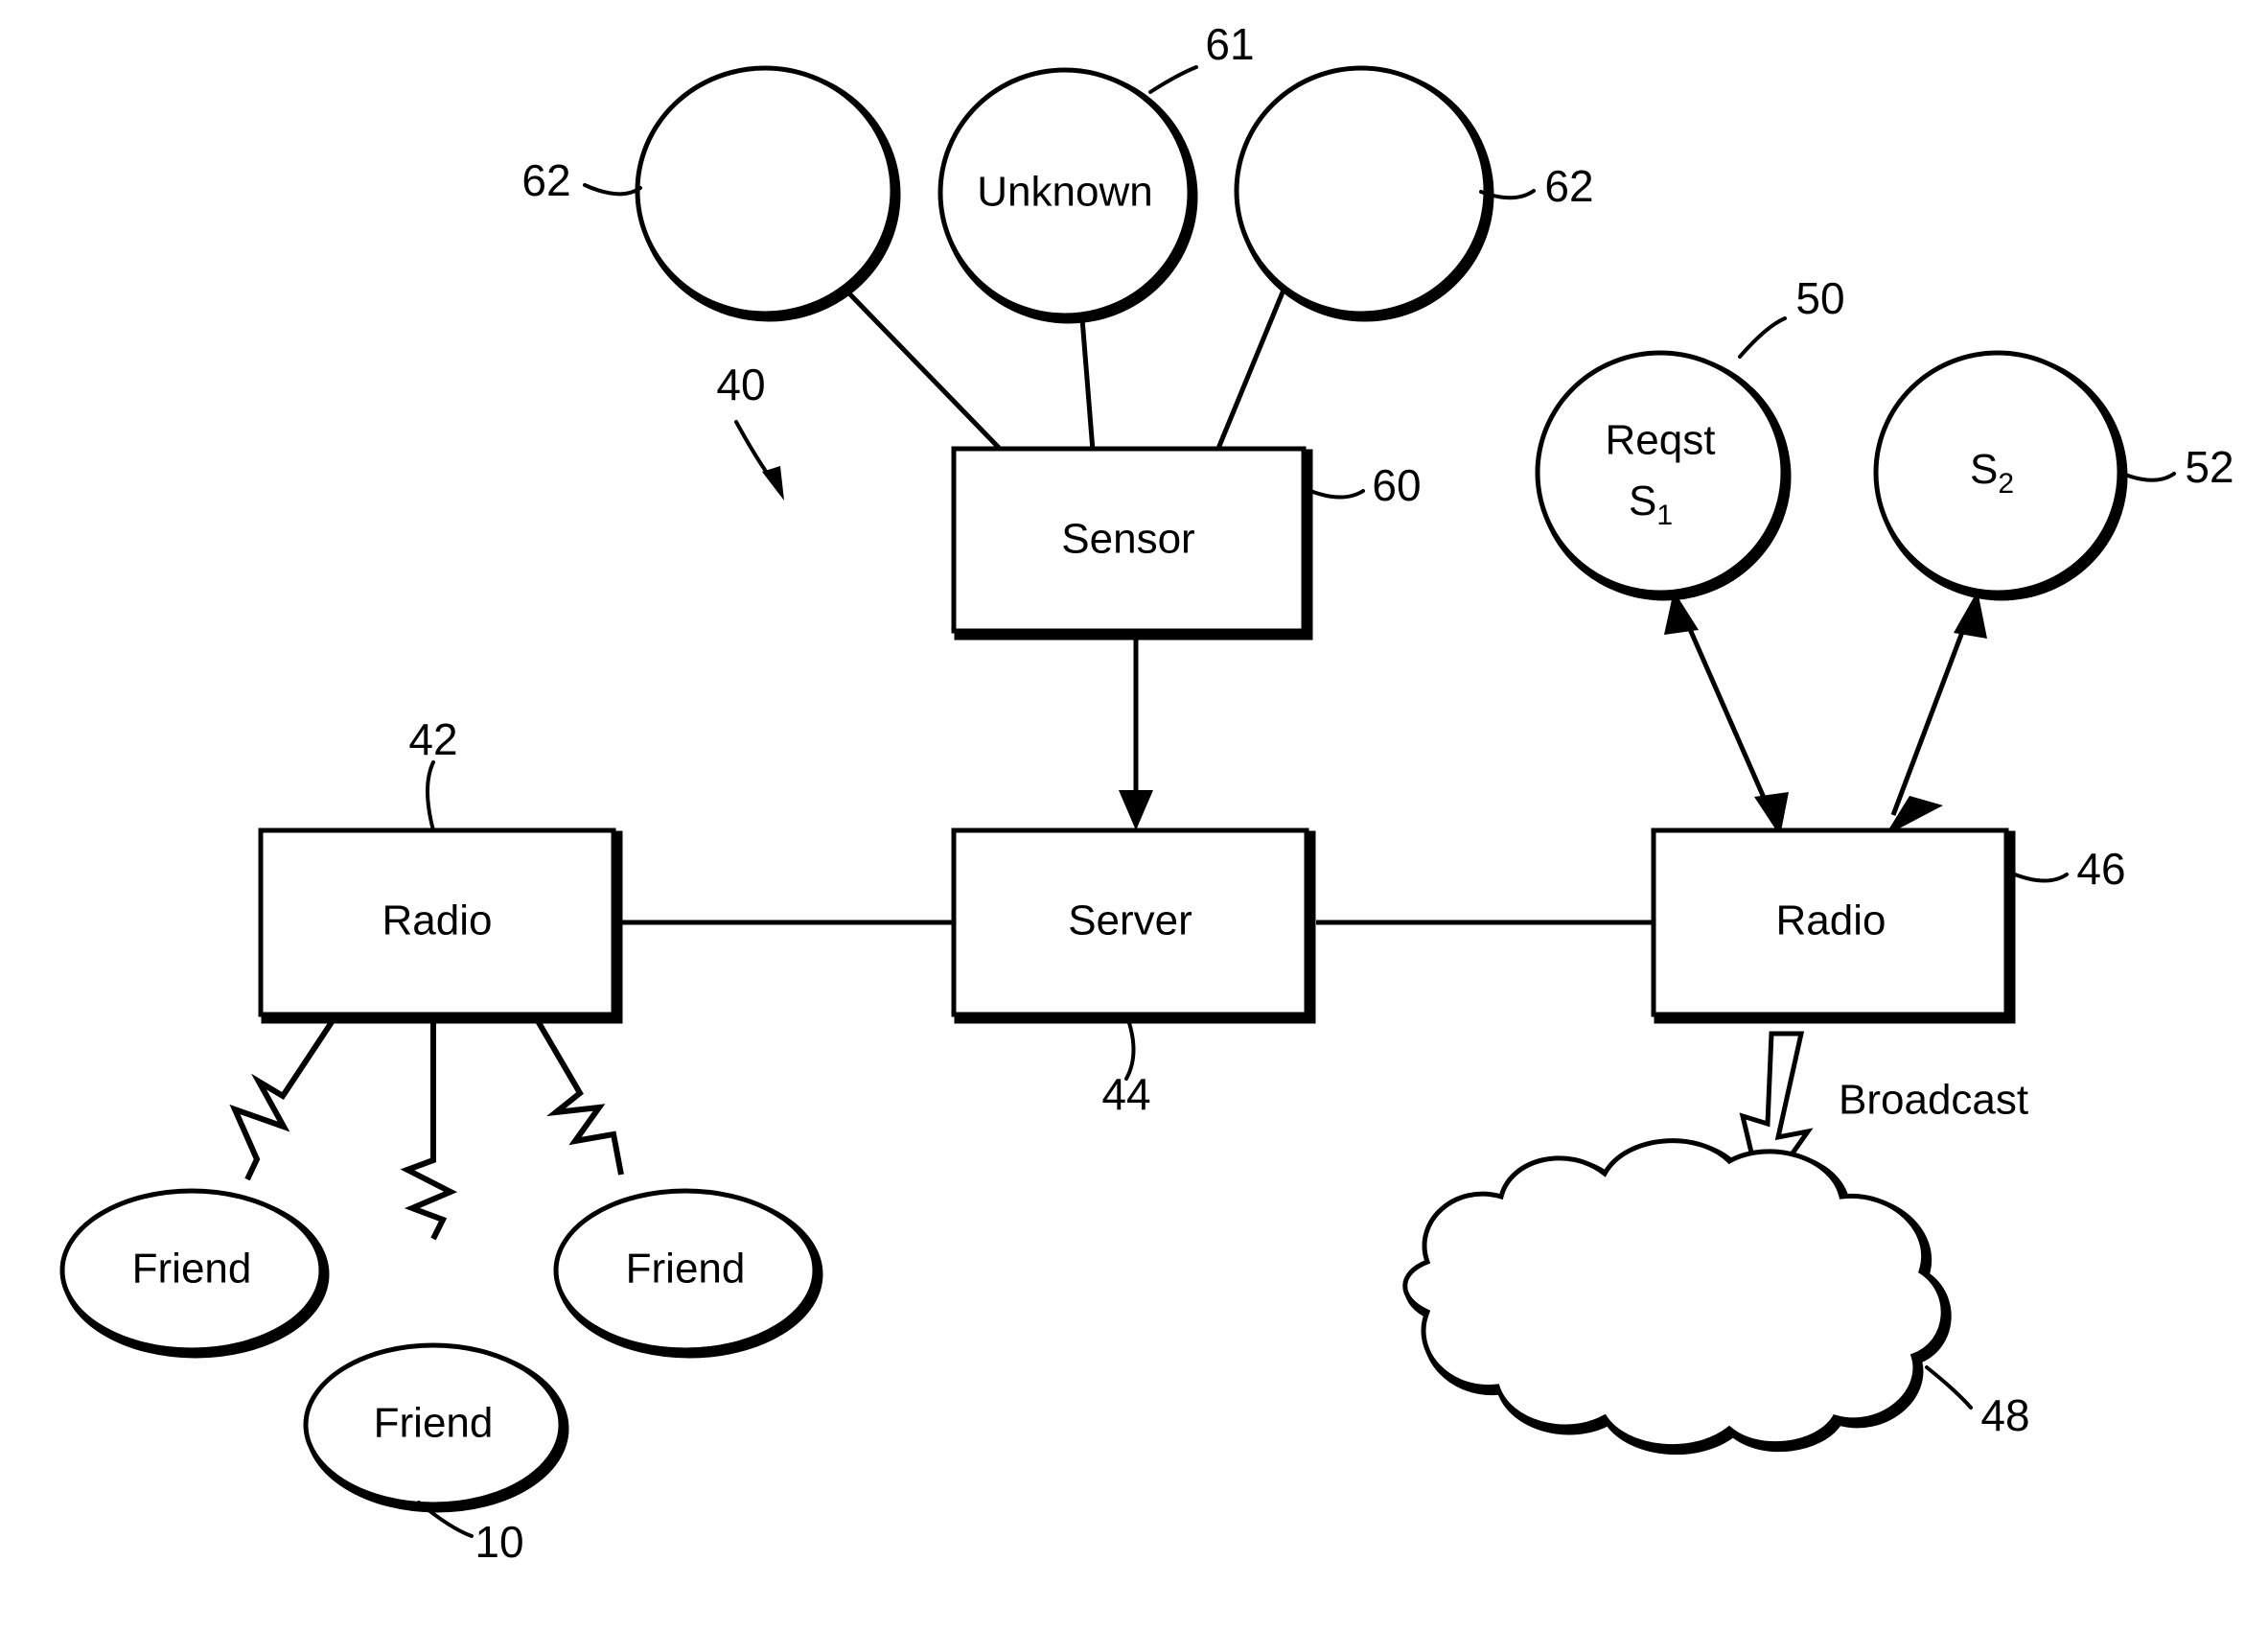  Describe the element at coordinates (434, 1423) in the screenshot. I see `friend-center-label: Friend` at that location.